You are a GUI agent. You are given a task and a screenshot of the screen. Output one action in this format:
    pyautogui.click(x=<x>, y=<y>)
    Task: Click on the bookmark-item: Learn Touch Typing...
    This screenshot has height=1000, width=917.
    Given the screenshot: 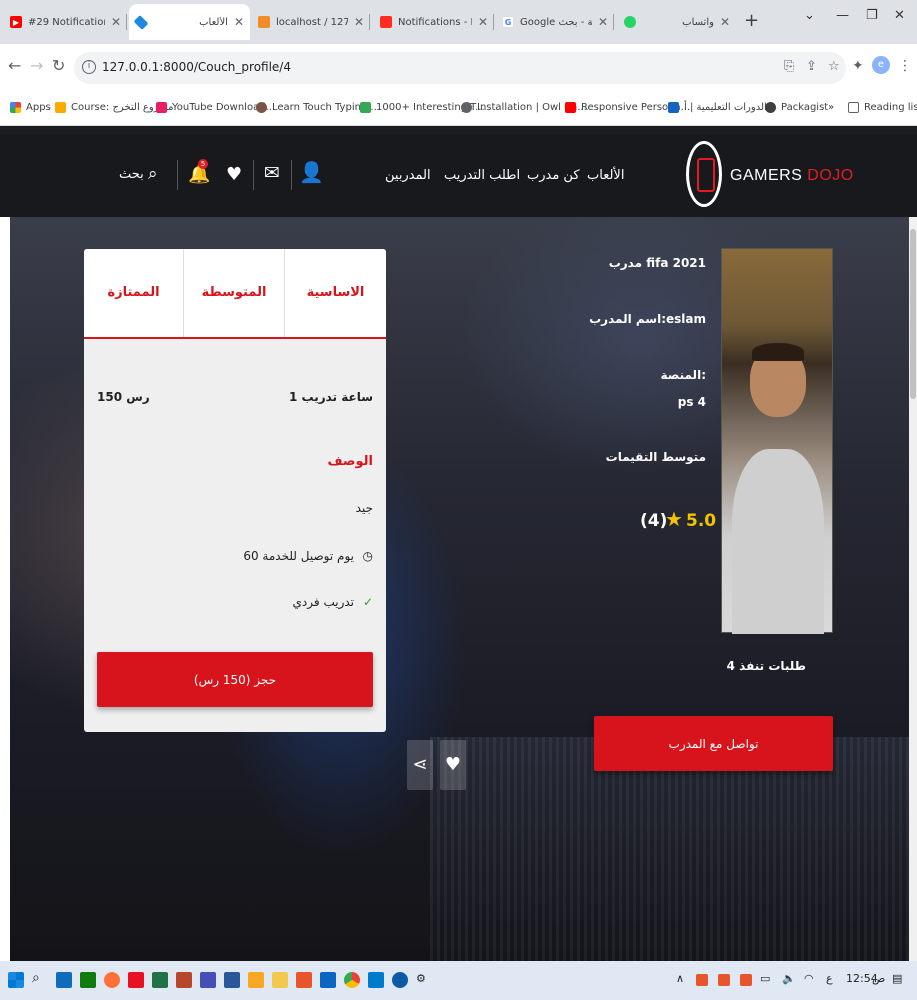 What is the action you would take?
    pyautogui.click(x=316, y=107)
    